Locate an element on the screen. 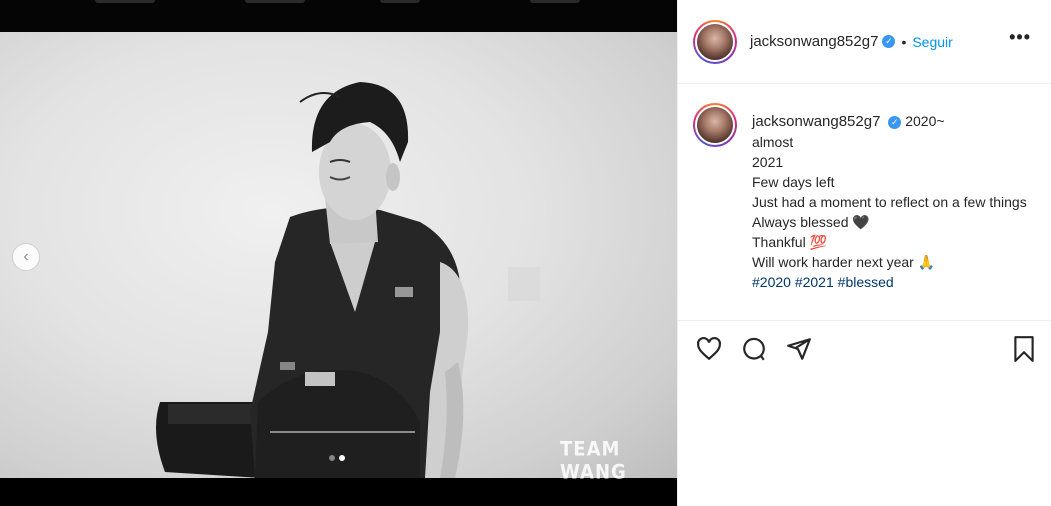  heart-icon is located at coordinates (709, 348).